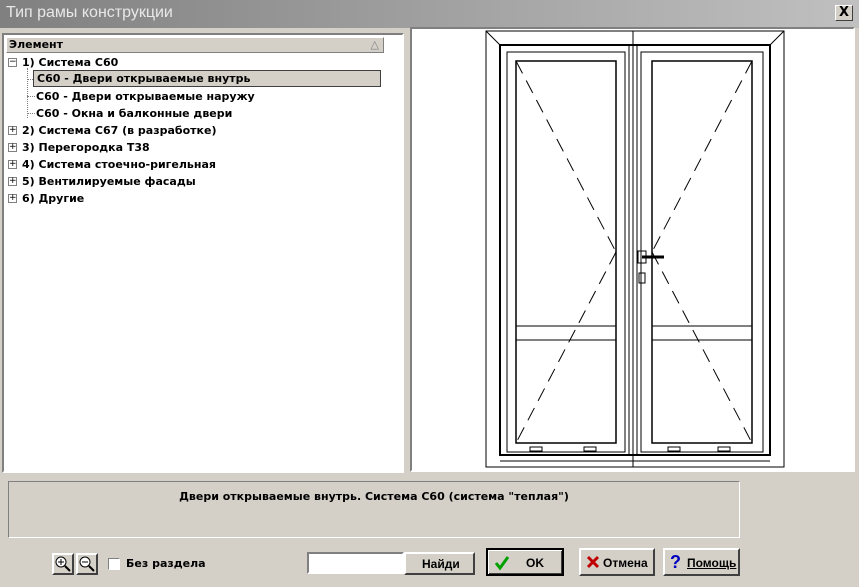 This screenshot has width=859, height=587. I want to click on find-button-label: Найди, so click(441, 564).